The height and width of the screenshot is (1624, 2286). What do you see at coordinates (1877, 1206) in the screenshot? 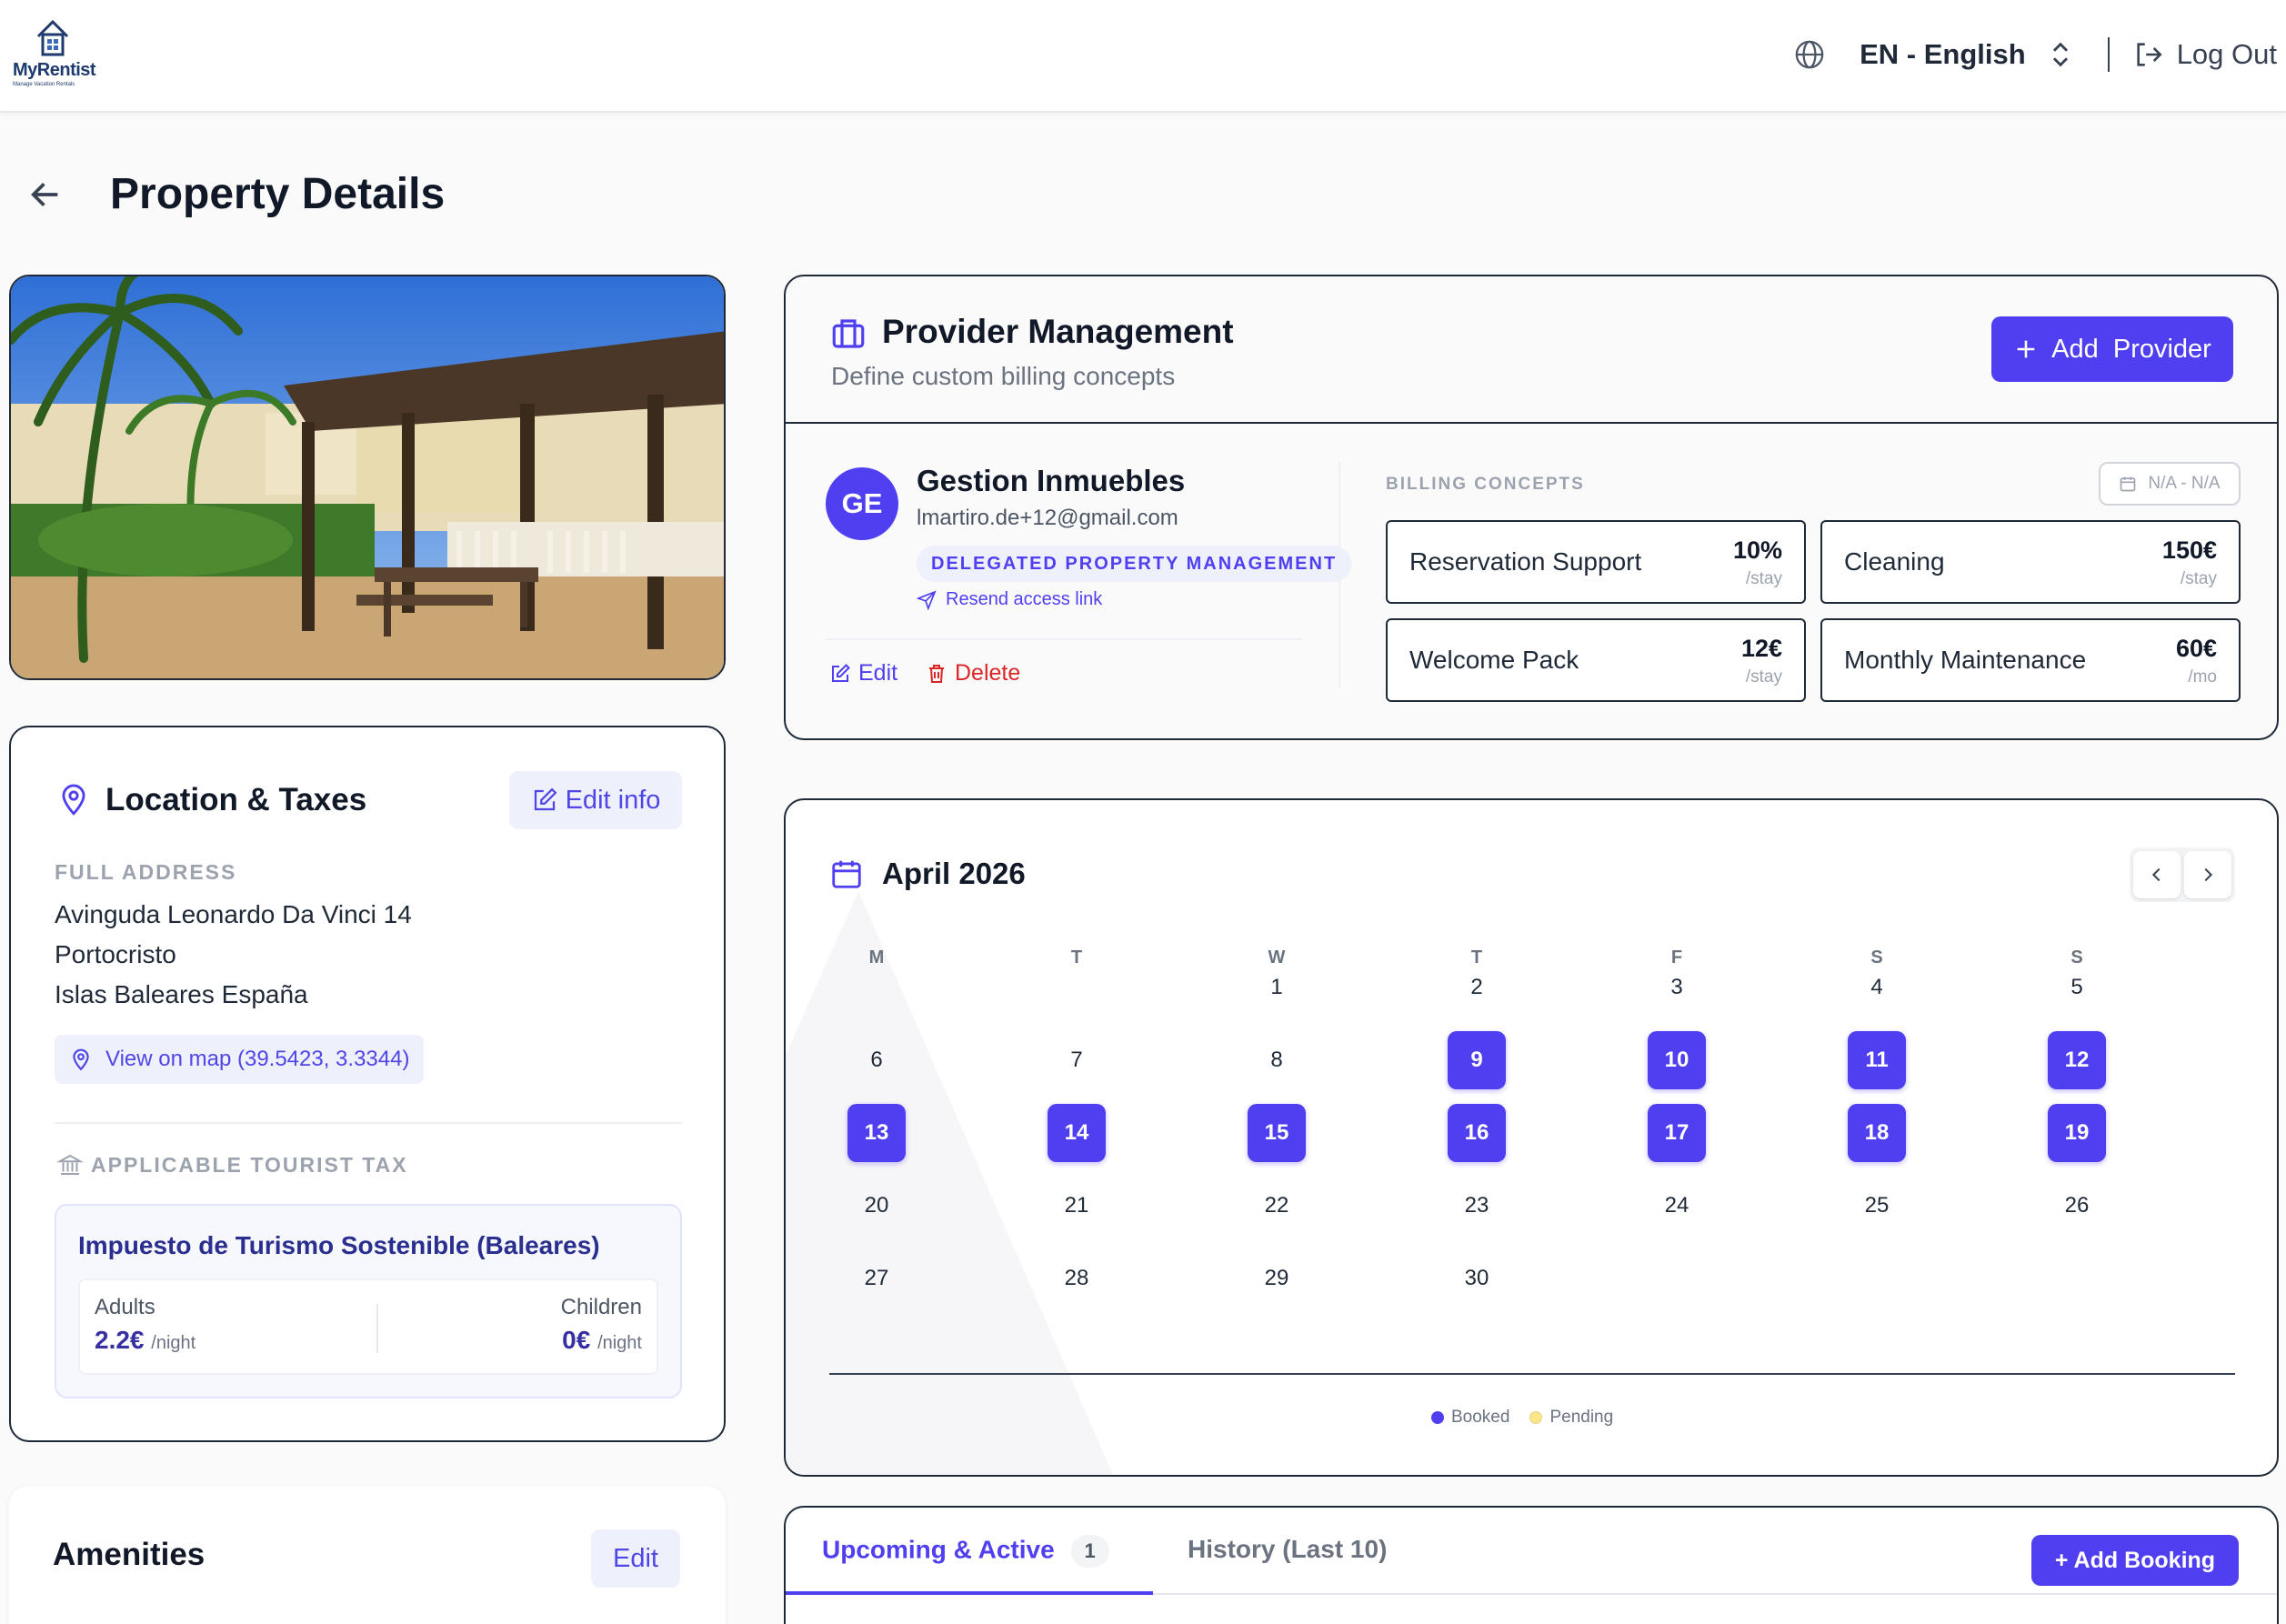
I see `calendar-day: 25` at bounding box center [1877, 1206].